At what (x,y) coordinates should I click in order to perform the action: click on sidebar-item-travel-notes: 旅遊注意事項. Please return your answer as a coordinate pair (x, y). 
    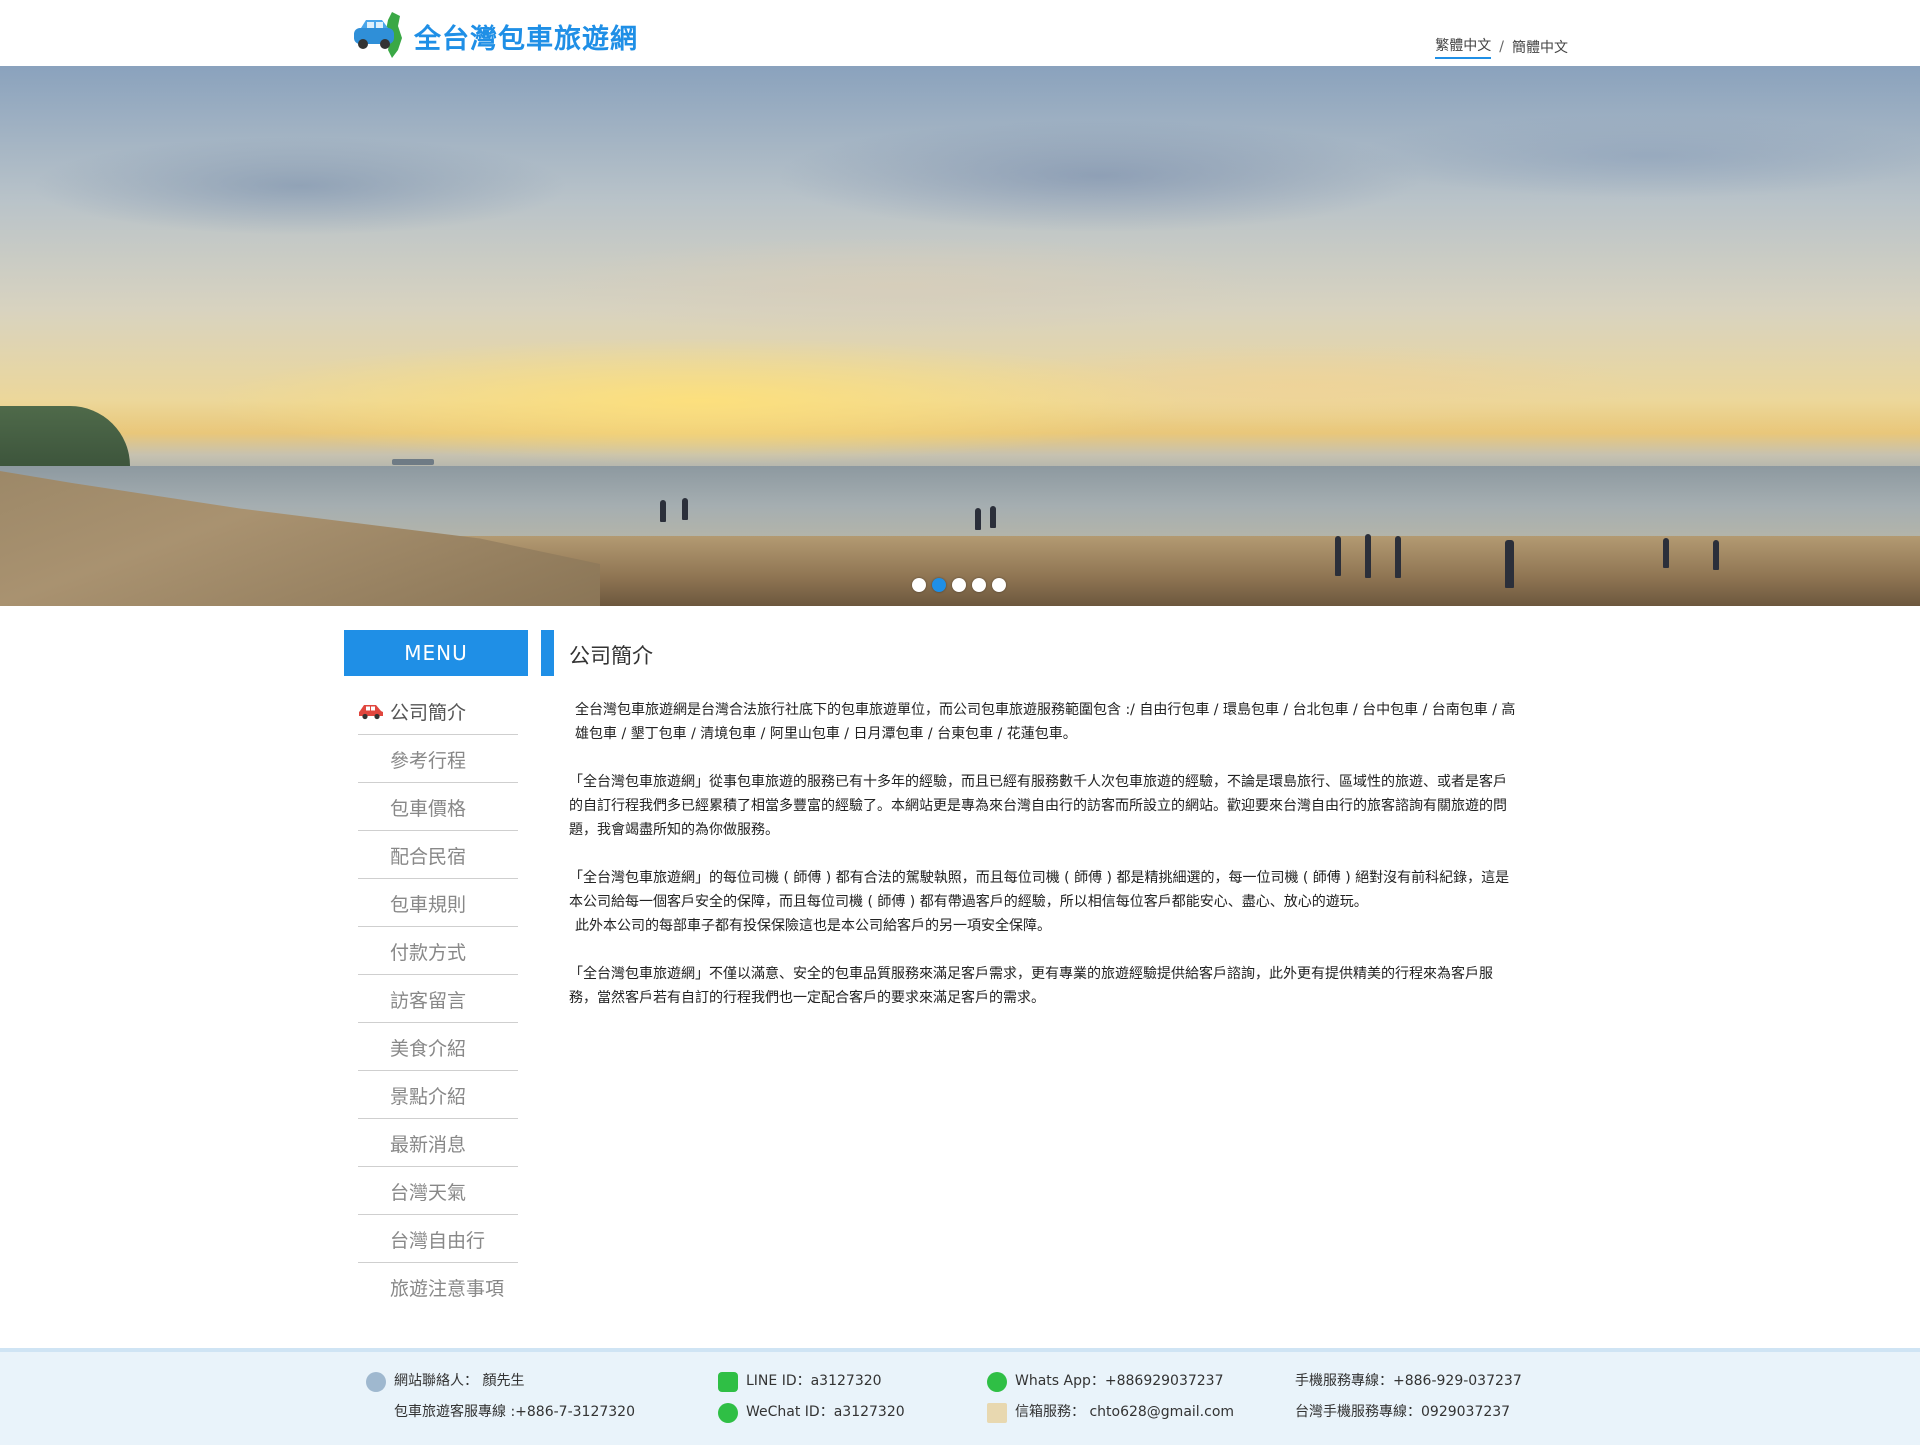
    Looking at the image, I should click on (438, 1287).